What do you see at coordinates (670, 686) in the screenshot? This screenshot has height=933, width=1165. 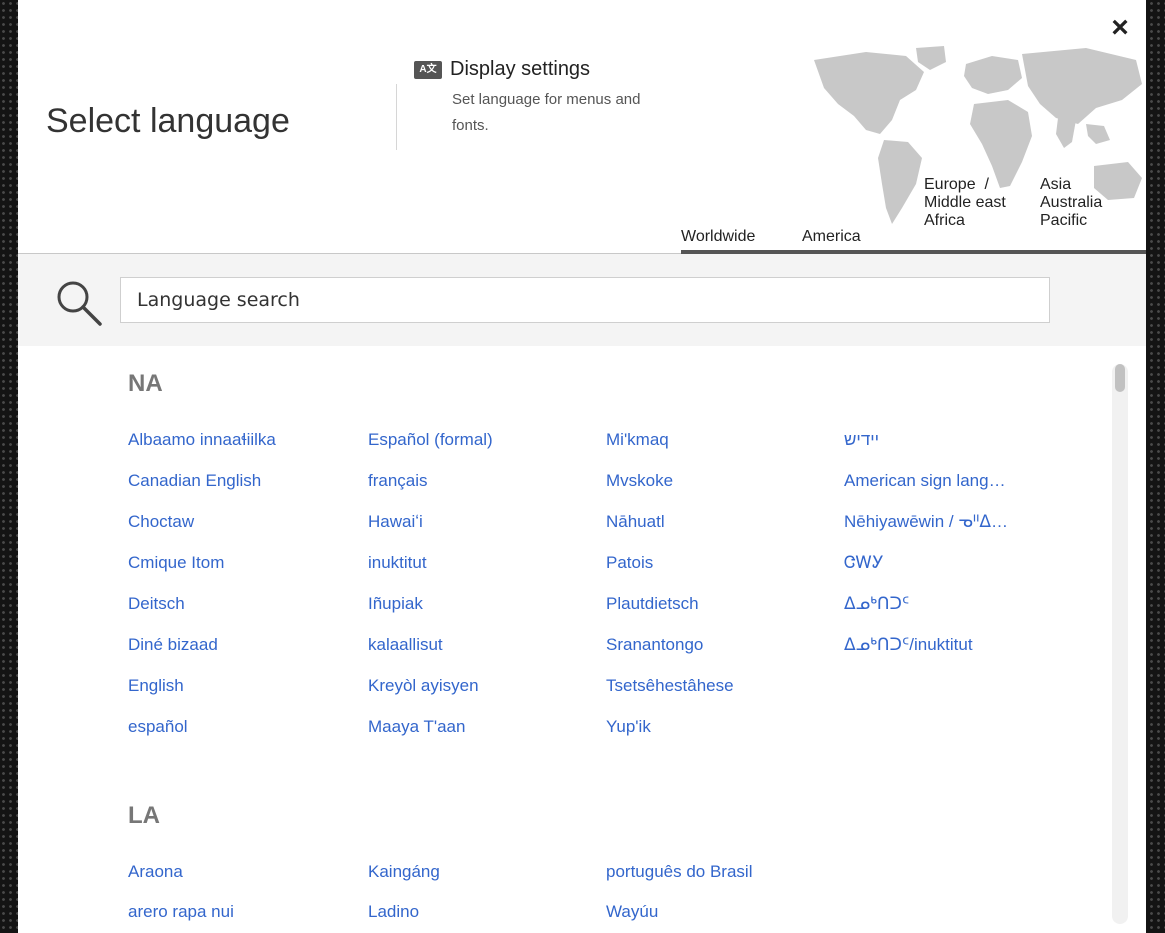 I see `language-link: Tsetsêhestâhese` at bounding box center [670, 686].